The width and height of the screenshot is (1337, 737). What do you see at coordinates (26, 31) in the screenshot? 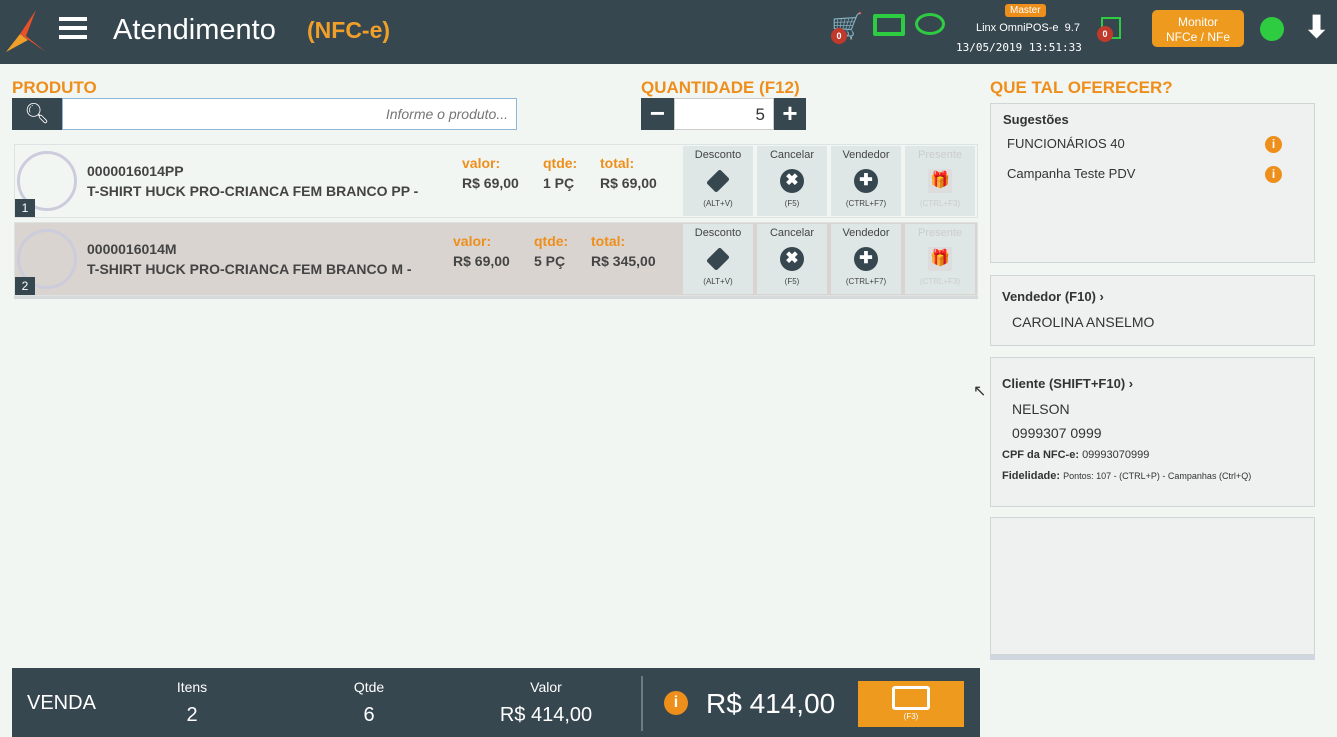
I see `logo-icon` at bounding box center [26, 31].